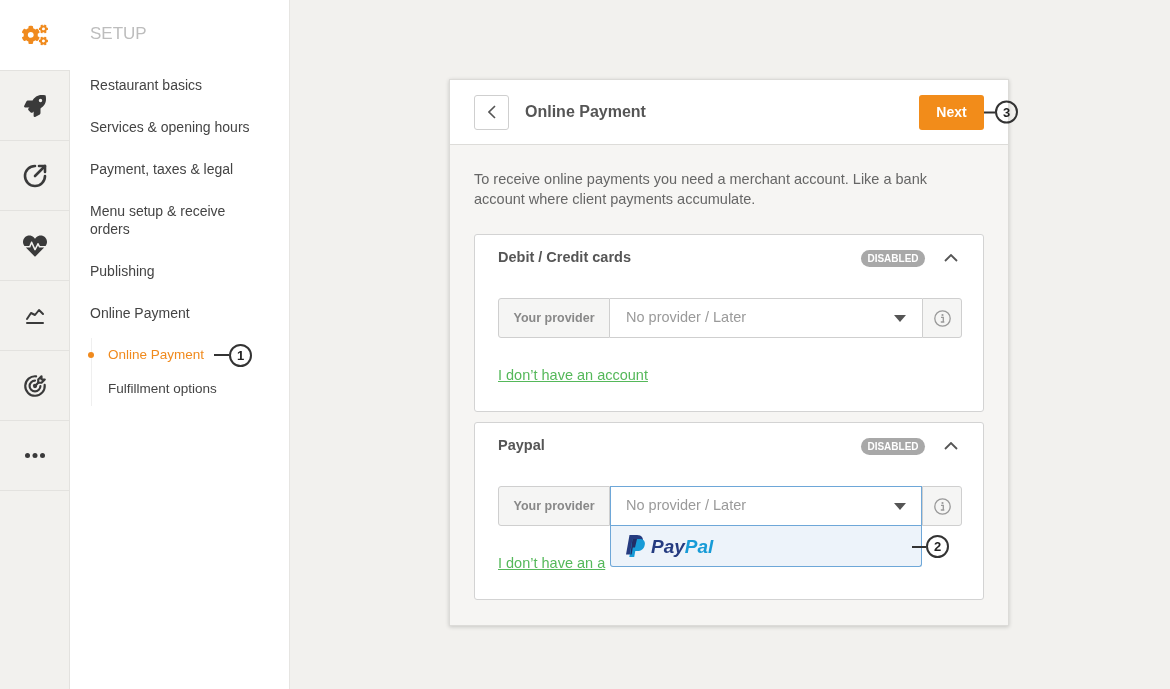 Image resolution: width=1170 pixels, height=689 pixels. Describe the element at coordinates (521, 446) in the screenshot. I see `section-title: Paypal` at that location.